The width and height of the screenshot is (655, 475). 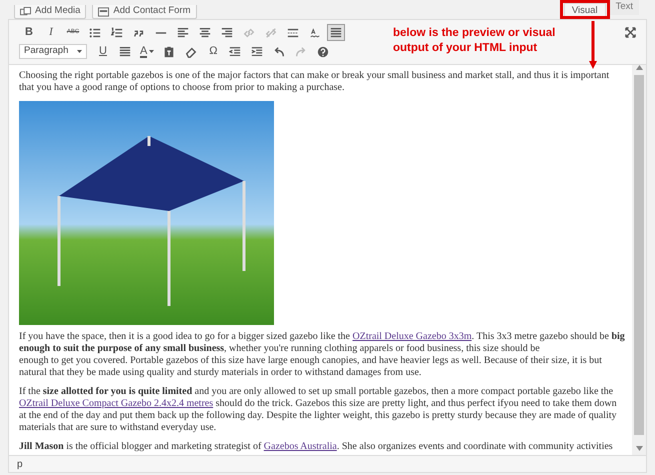 I want to click on add-media-button: Add Media, so click(x=50, y=12).